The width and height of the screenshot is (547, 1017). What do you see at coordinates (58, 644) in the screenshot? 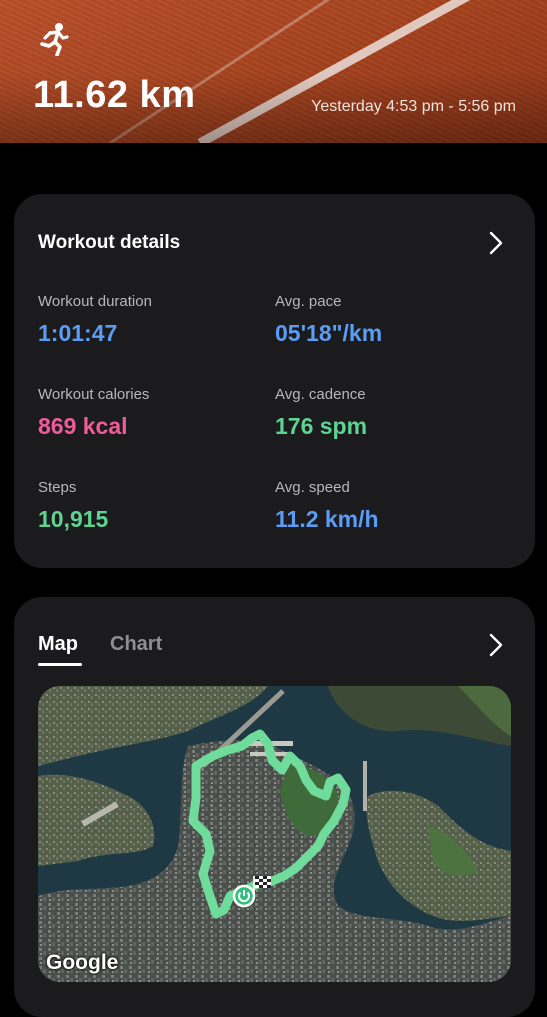
I see `tab-map: Map` at bounding box center [58, 644].